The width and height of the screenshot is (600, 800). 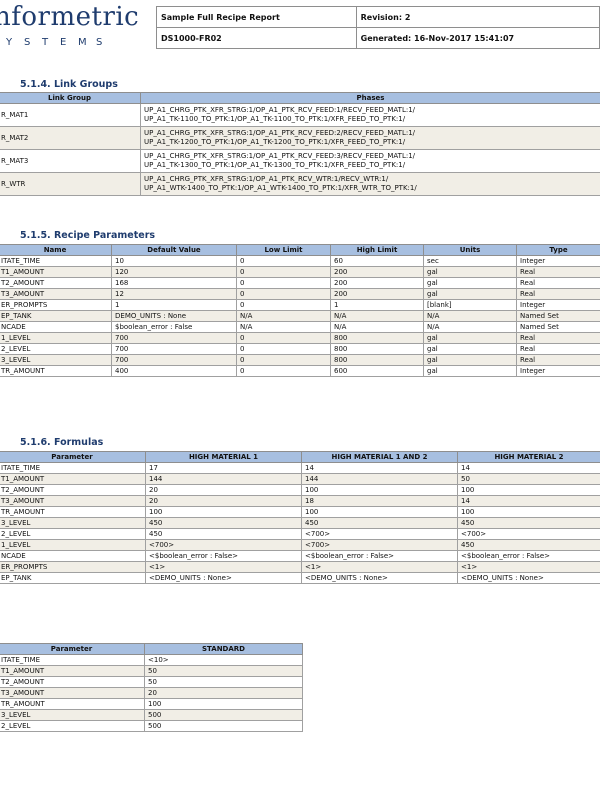 I want to click on table-row: ITATE_TIME 10 0 60 sec Integer, so click(x=300, y=261).